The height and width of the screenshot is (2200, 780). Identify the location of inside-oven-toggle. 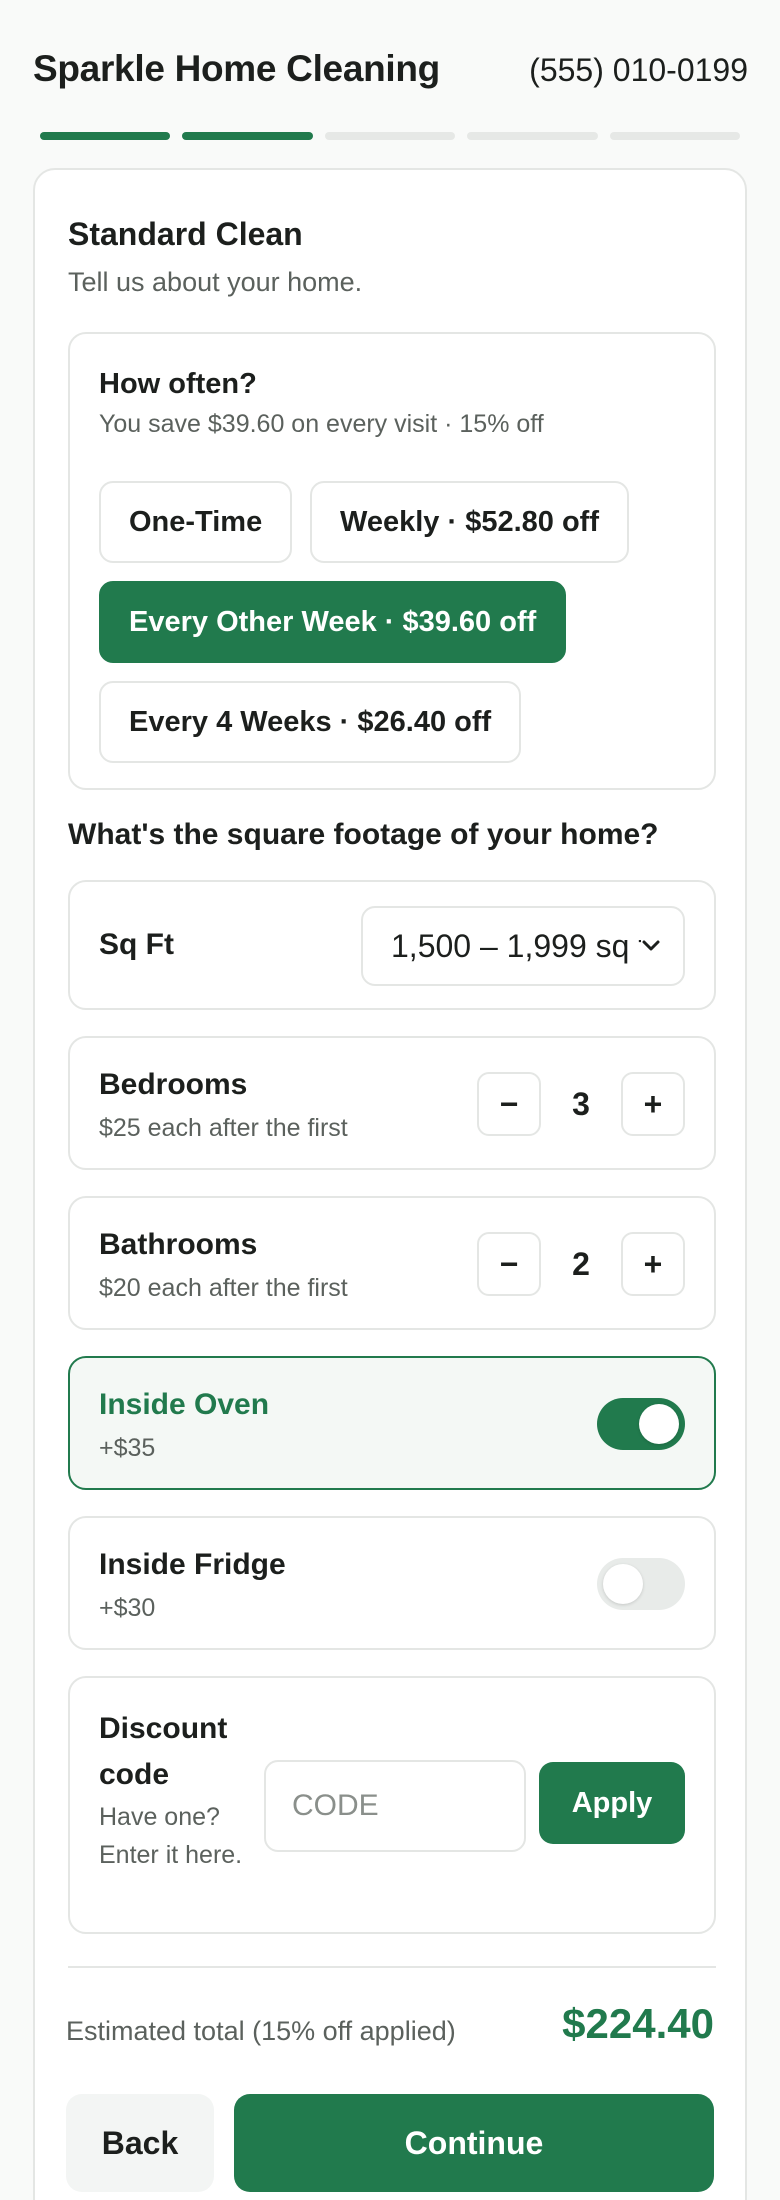
(641, 1424).